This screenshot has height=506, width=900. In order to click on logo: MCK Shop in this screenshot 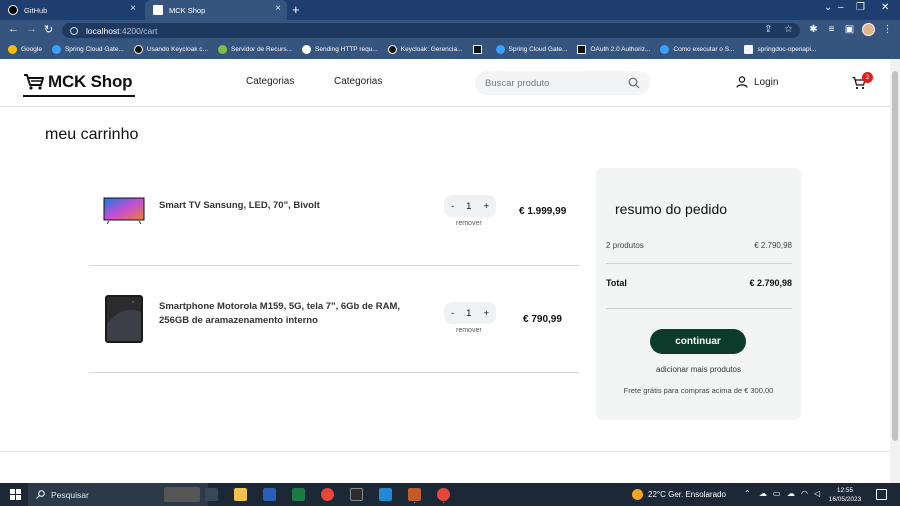, I will do `click(79, 83)`.